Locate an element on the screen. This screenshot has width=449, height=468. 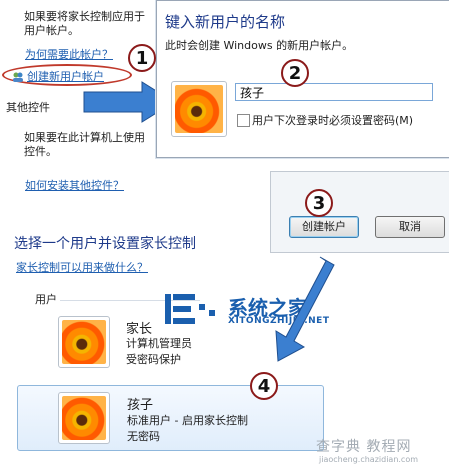
arrow-down-icon is located at coordinates (305, 309).